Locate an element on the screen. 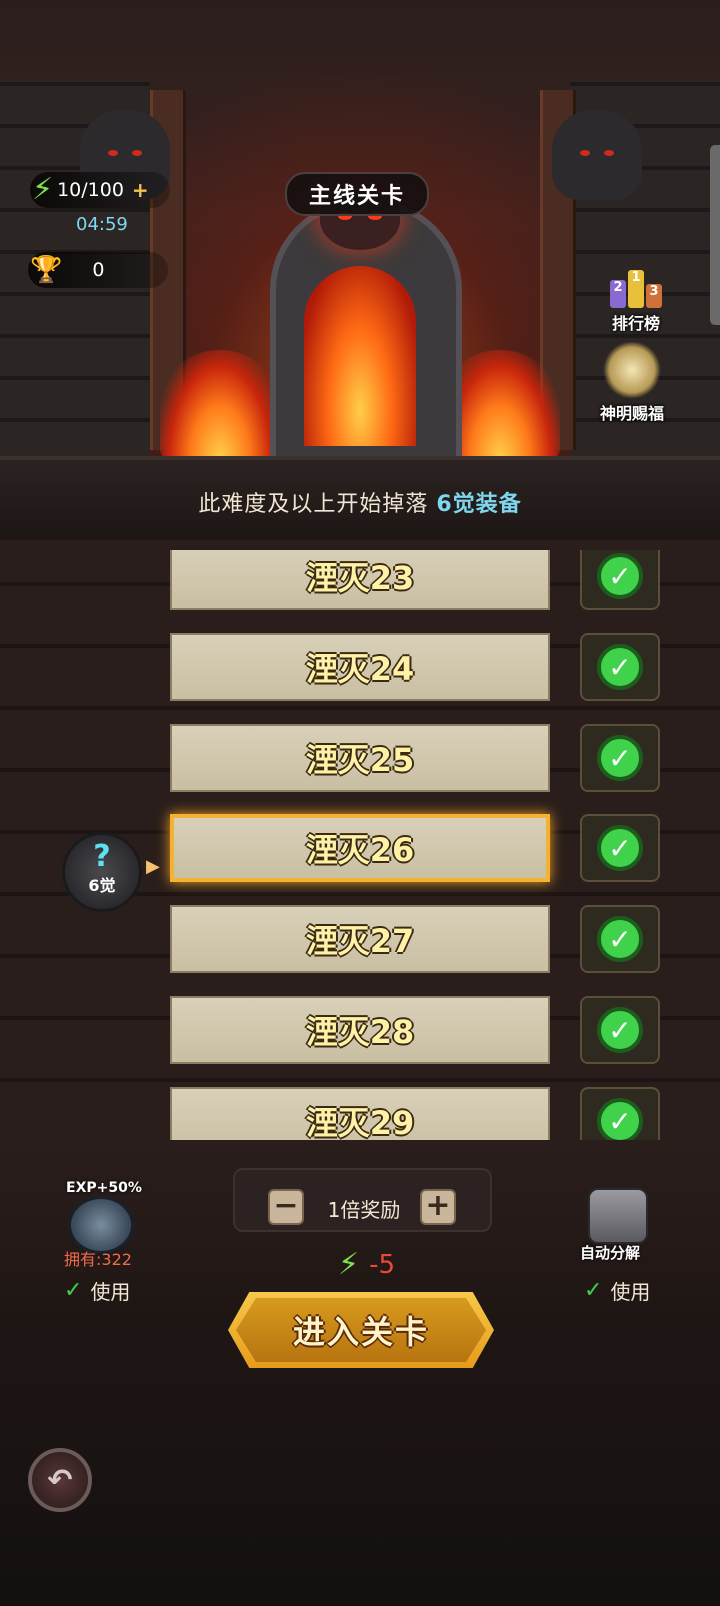 This screenshot has width=720, height=1606. stamina-cost: ⚡ -5 is located at coordinates (366, 1264).